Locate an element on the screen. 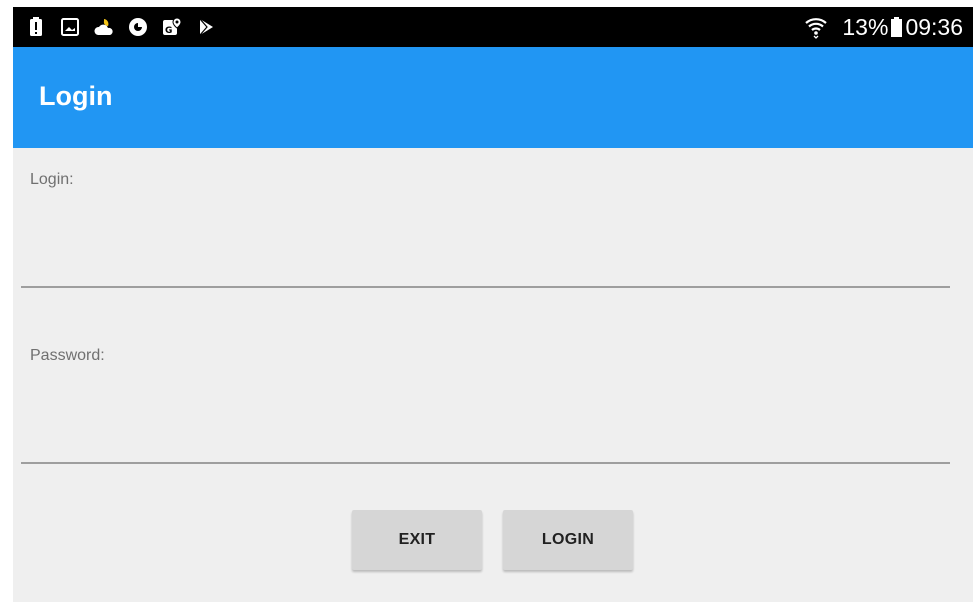  status-indicators: 13% 09:36 is located at coordinates (883, 27).